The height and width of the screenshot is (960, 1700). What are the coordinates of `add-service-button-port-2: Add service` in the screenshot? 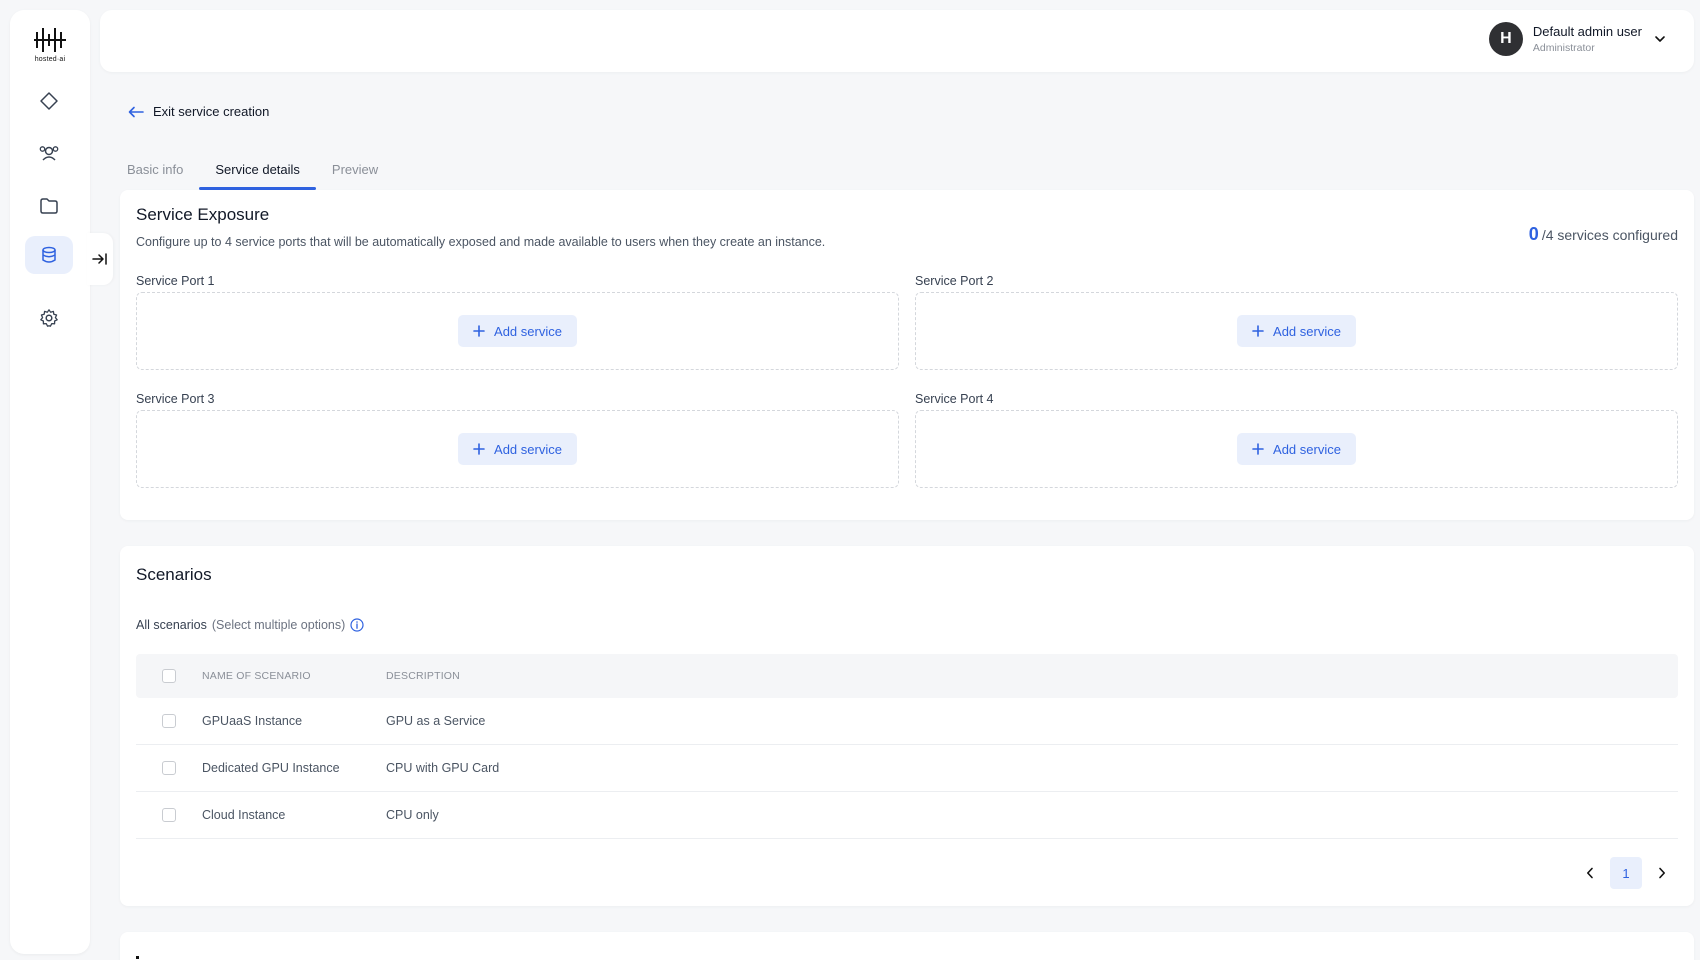 It's located at (1296, 331).